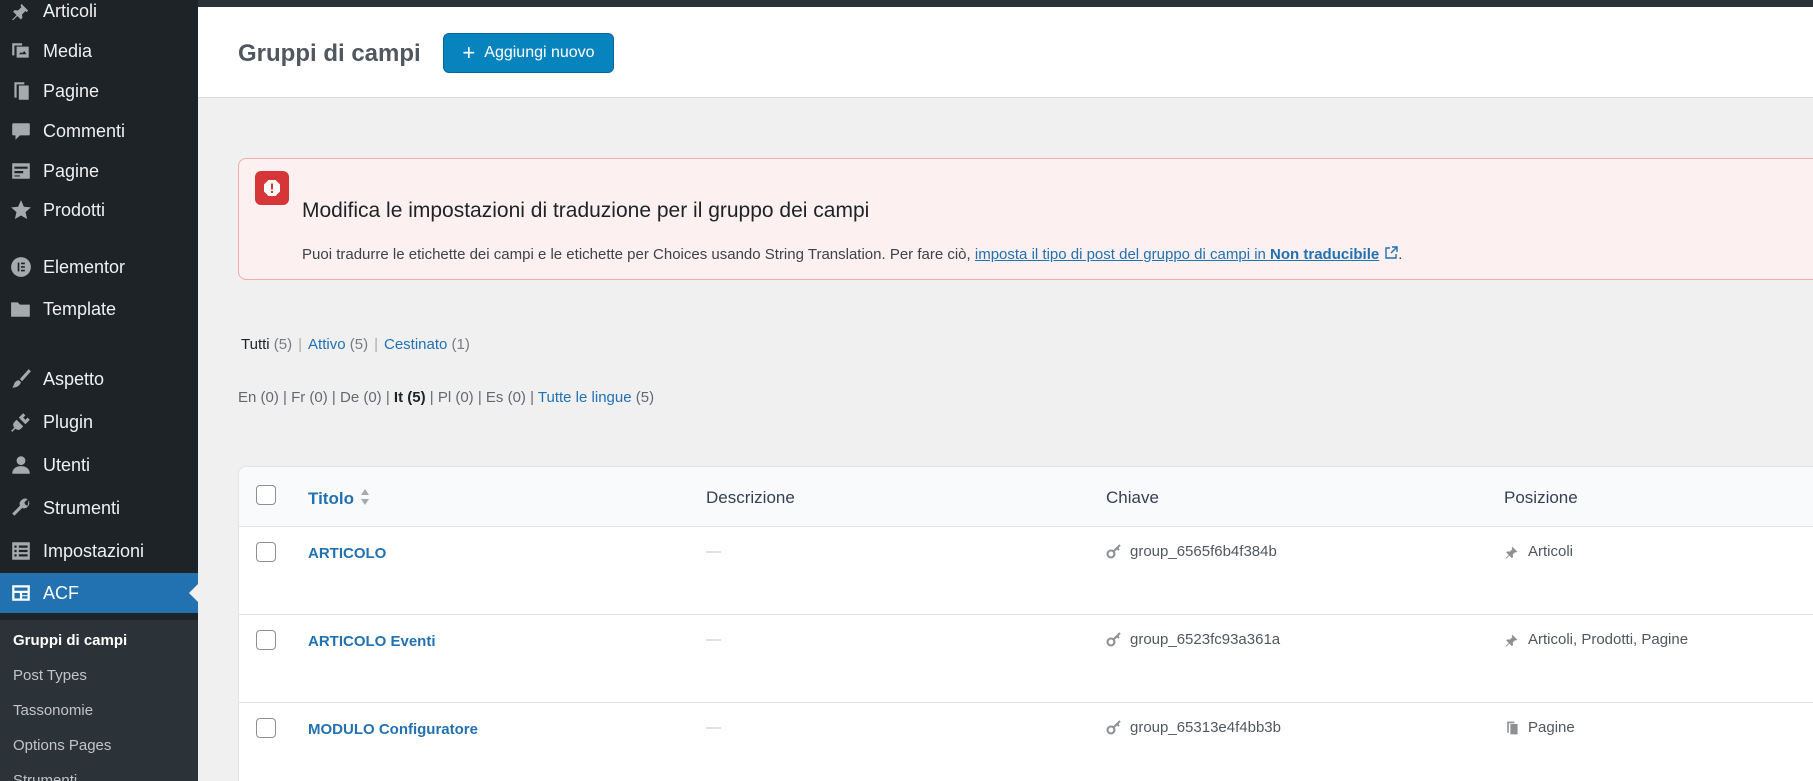 The width and height of the screenshot is (1813, 781). I want to click on sidebar-item-label: Template, so click(80, 308).